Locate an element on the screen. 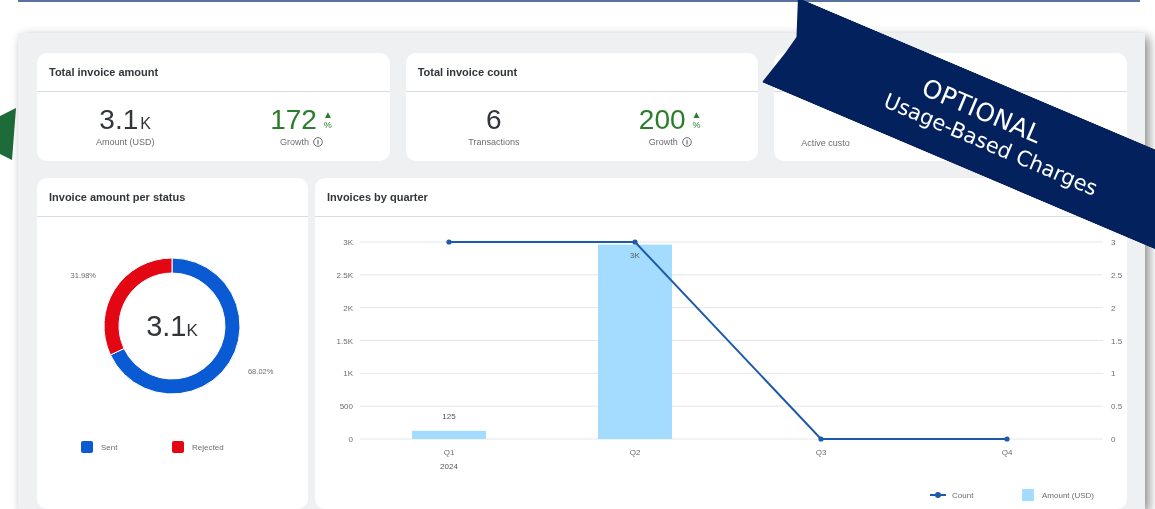 The height and width of the screenshot is (509, 1155). card-title: Invoices by quarter is located at coordinates (377, 197).